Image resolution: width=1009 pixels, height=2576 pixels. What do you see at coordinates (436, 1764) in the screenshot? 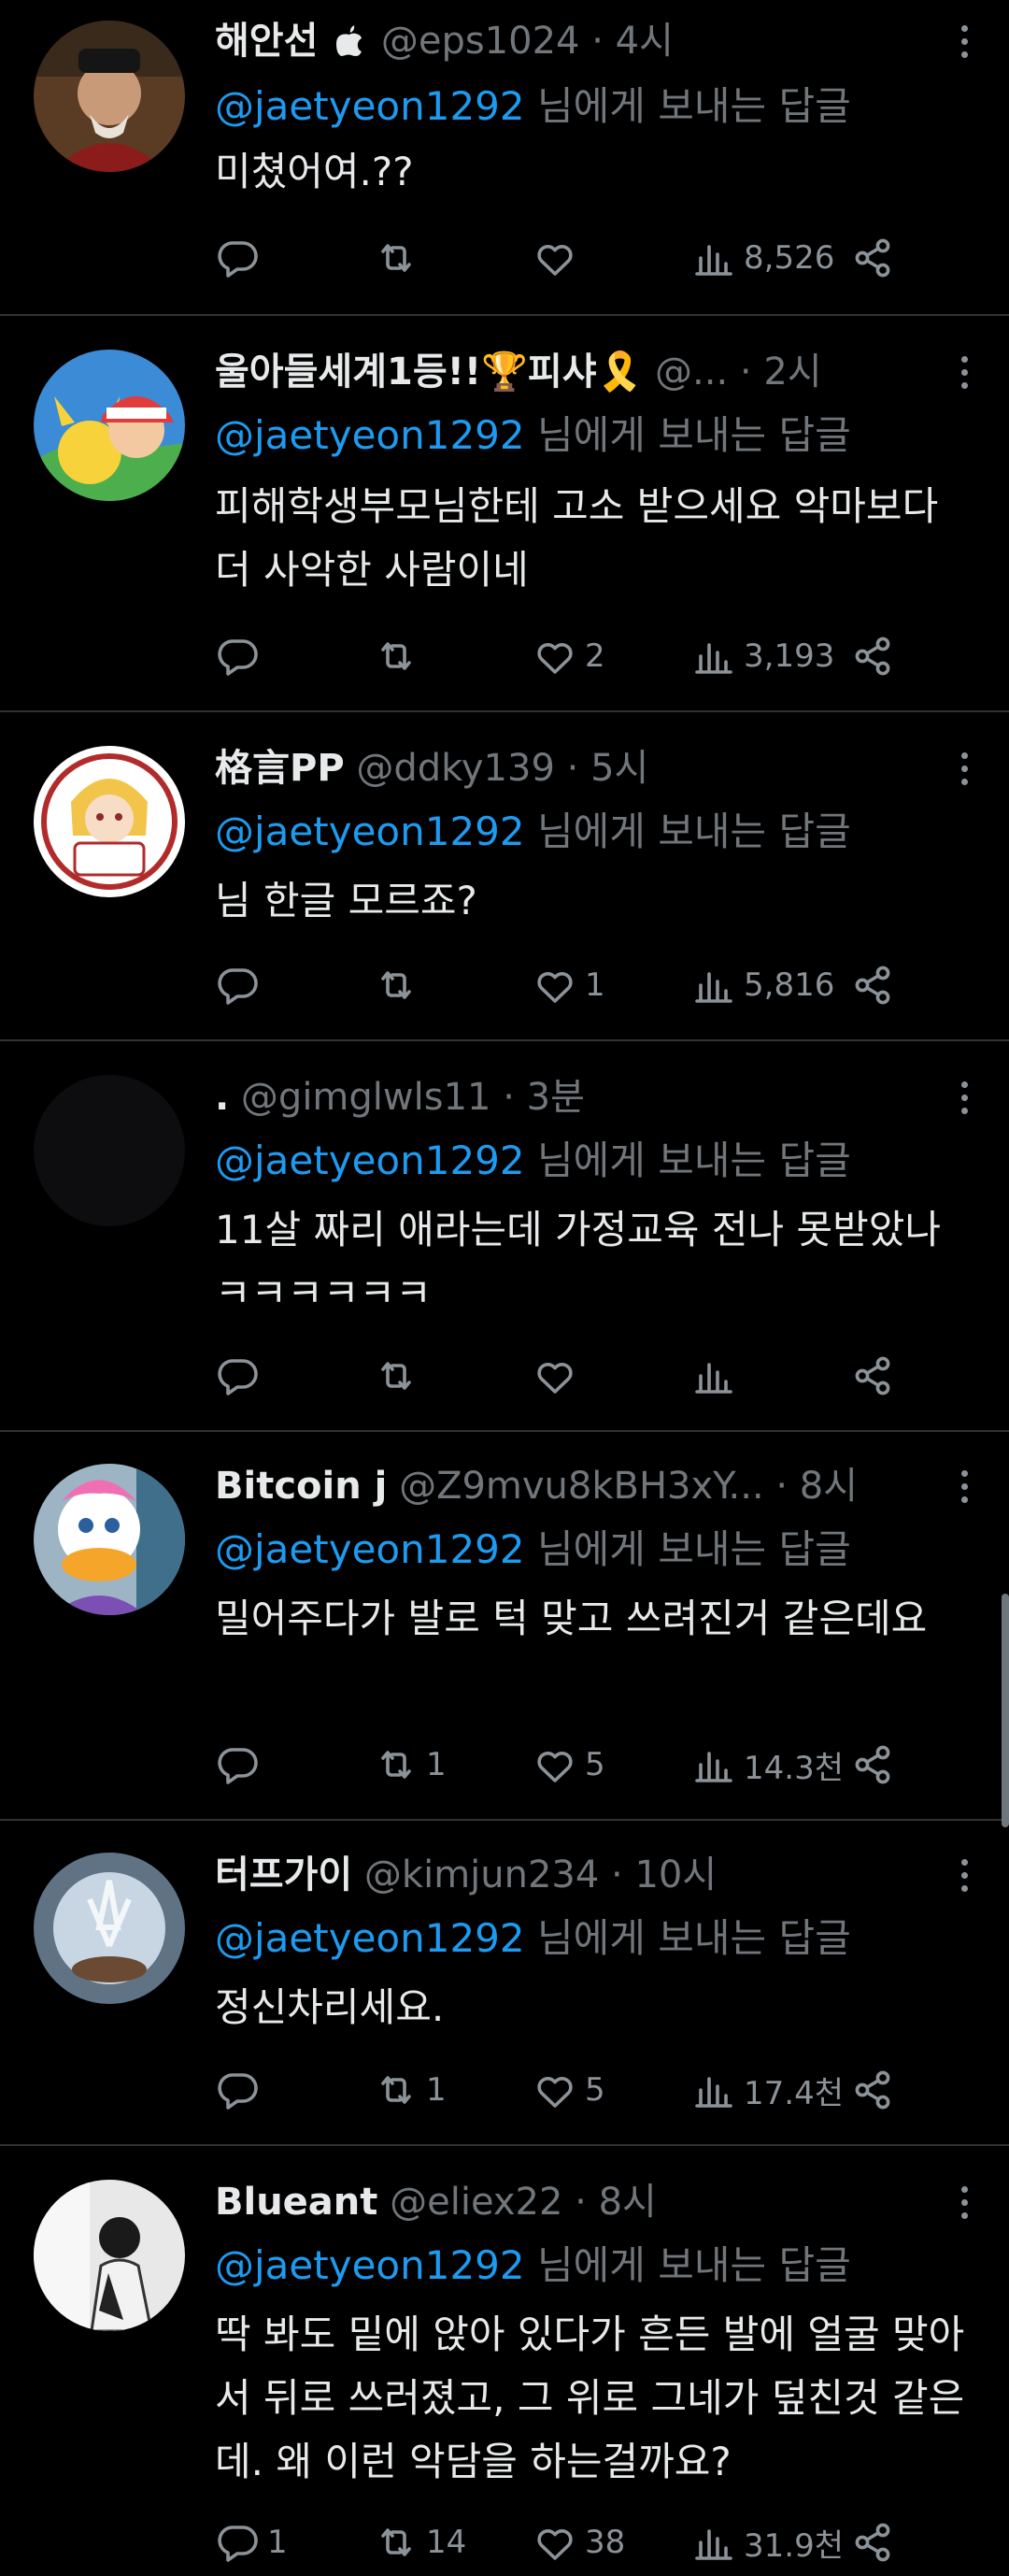
I see `retweet-count: 1` at bounding box center [436, 1764].